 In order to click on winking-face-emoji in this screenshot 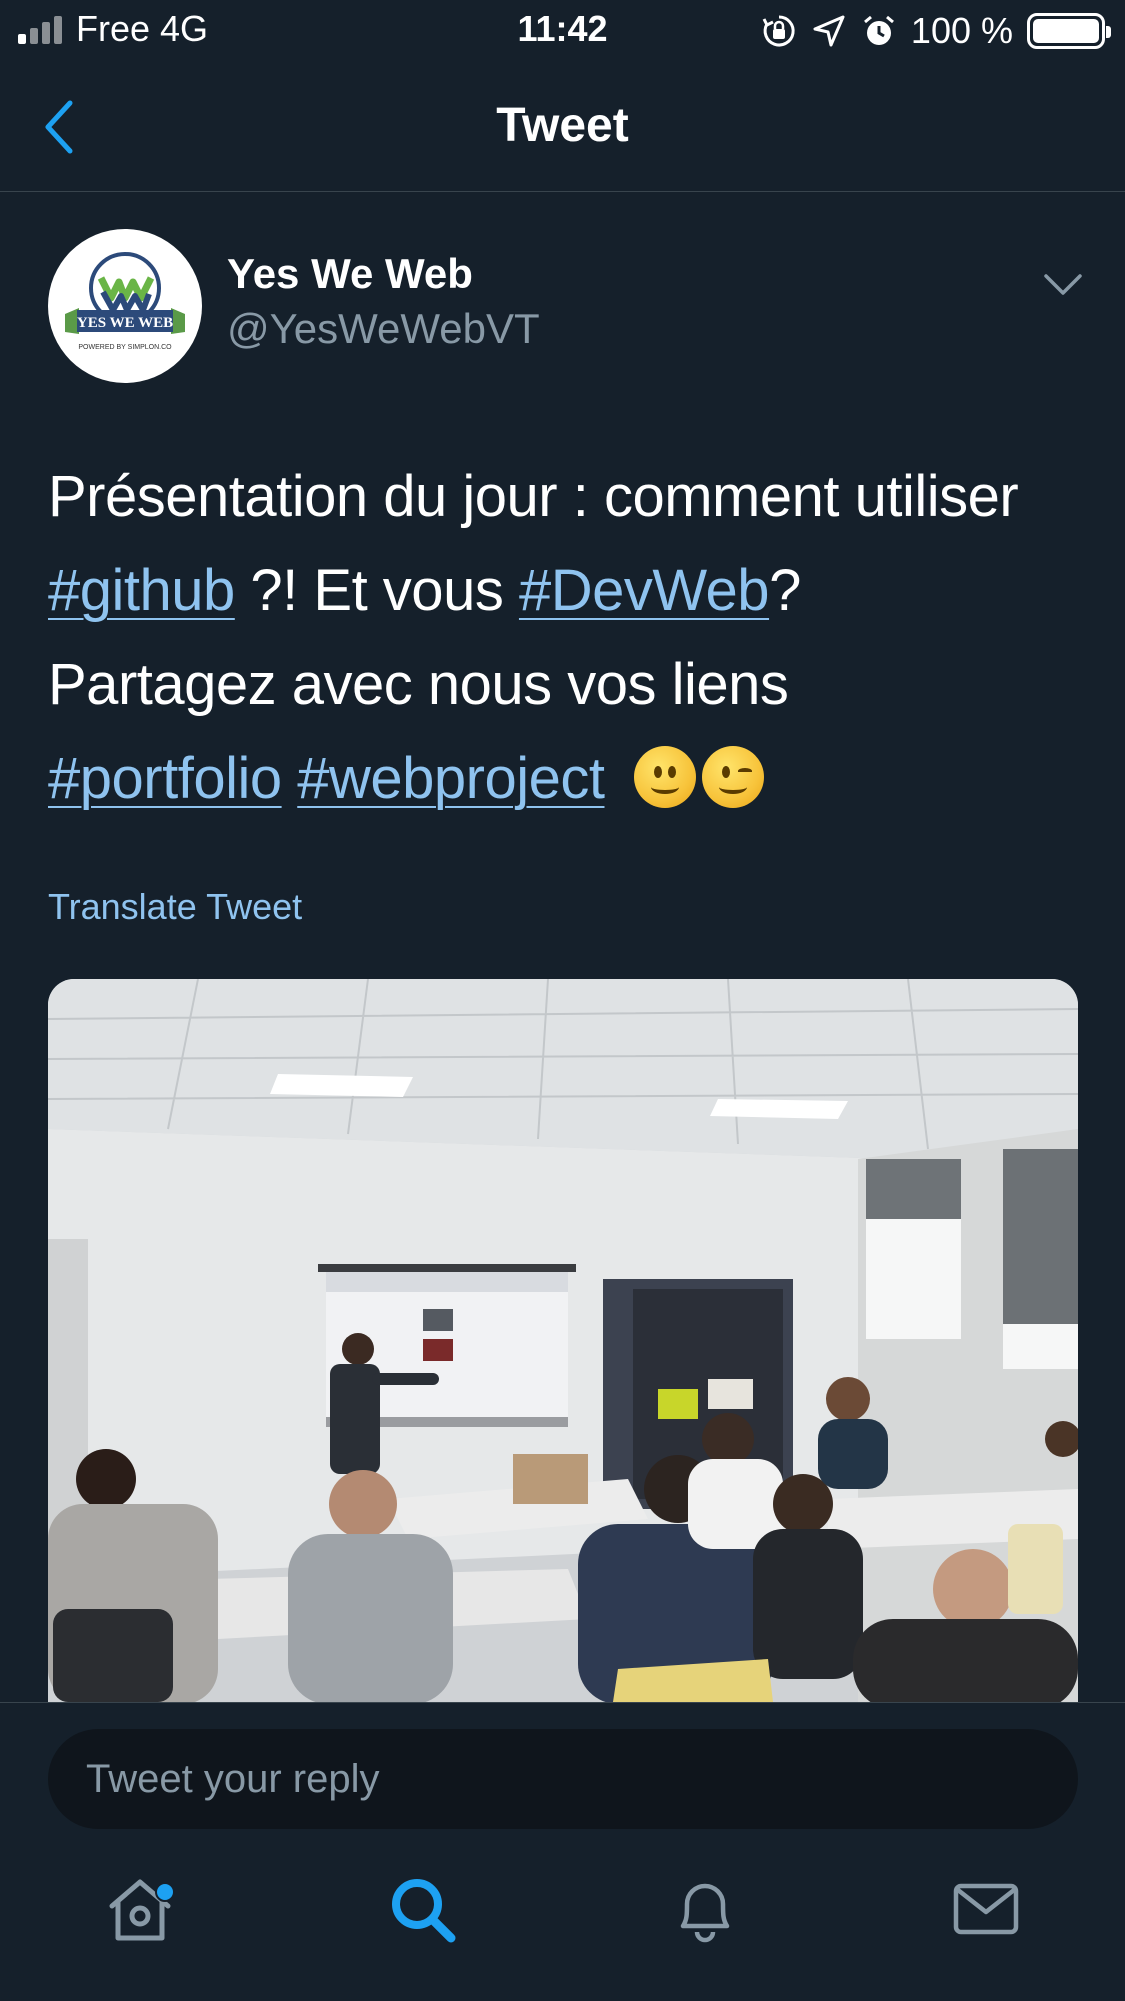, I will do `click(733, 777)`.